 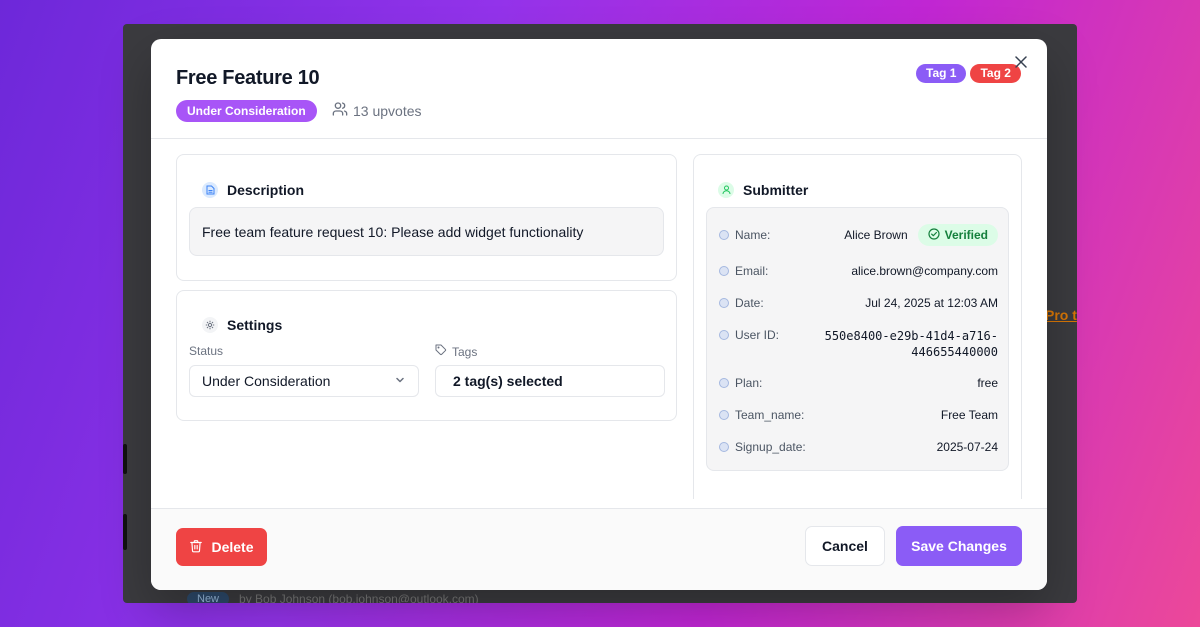 I want to click on submitter-row-email: Email: alice.brown@company.com, so click(x=858, y=271).